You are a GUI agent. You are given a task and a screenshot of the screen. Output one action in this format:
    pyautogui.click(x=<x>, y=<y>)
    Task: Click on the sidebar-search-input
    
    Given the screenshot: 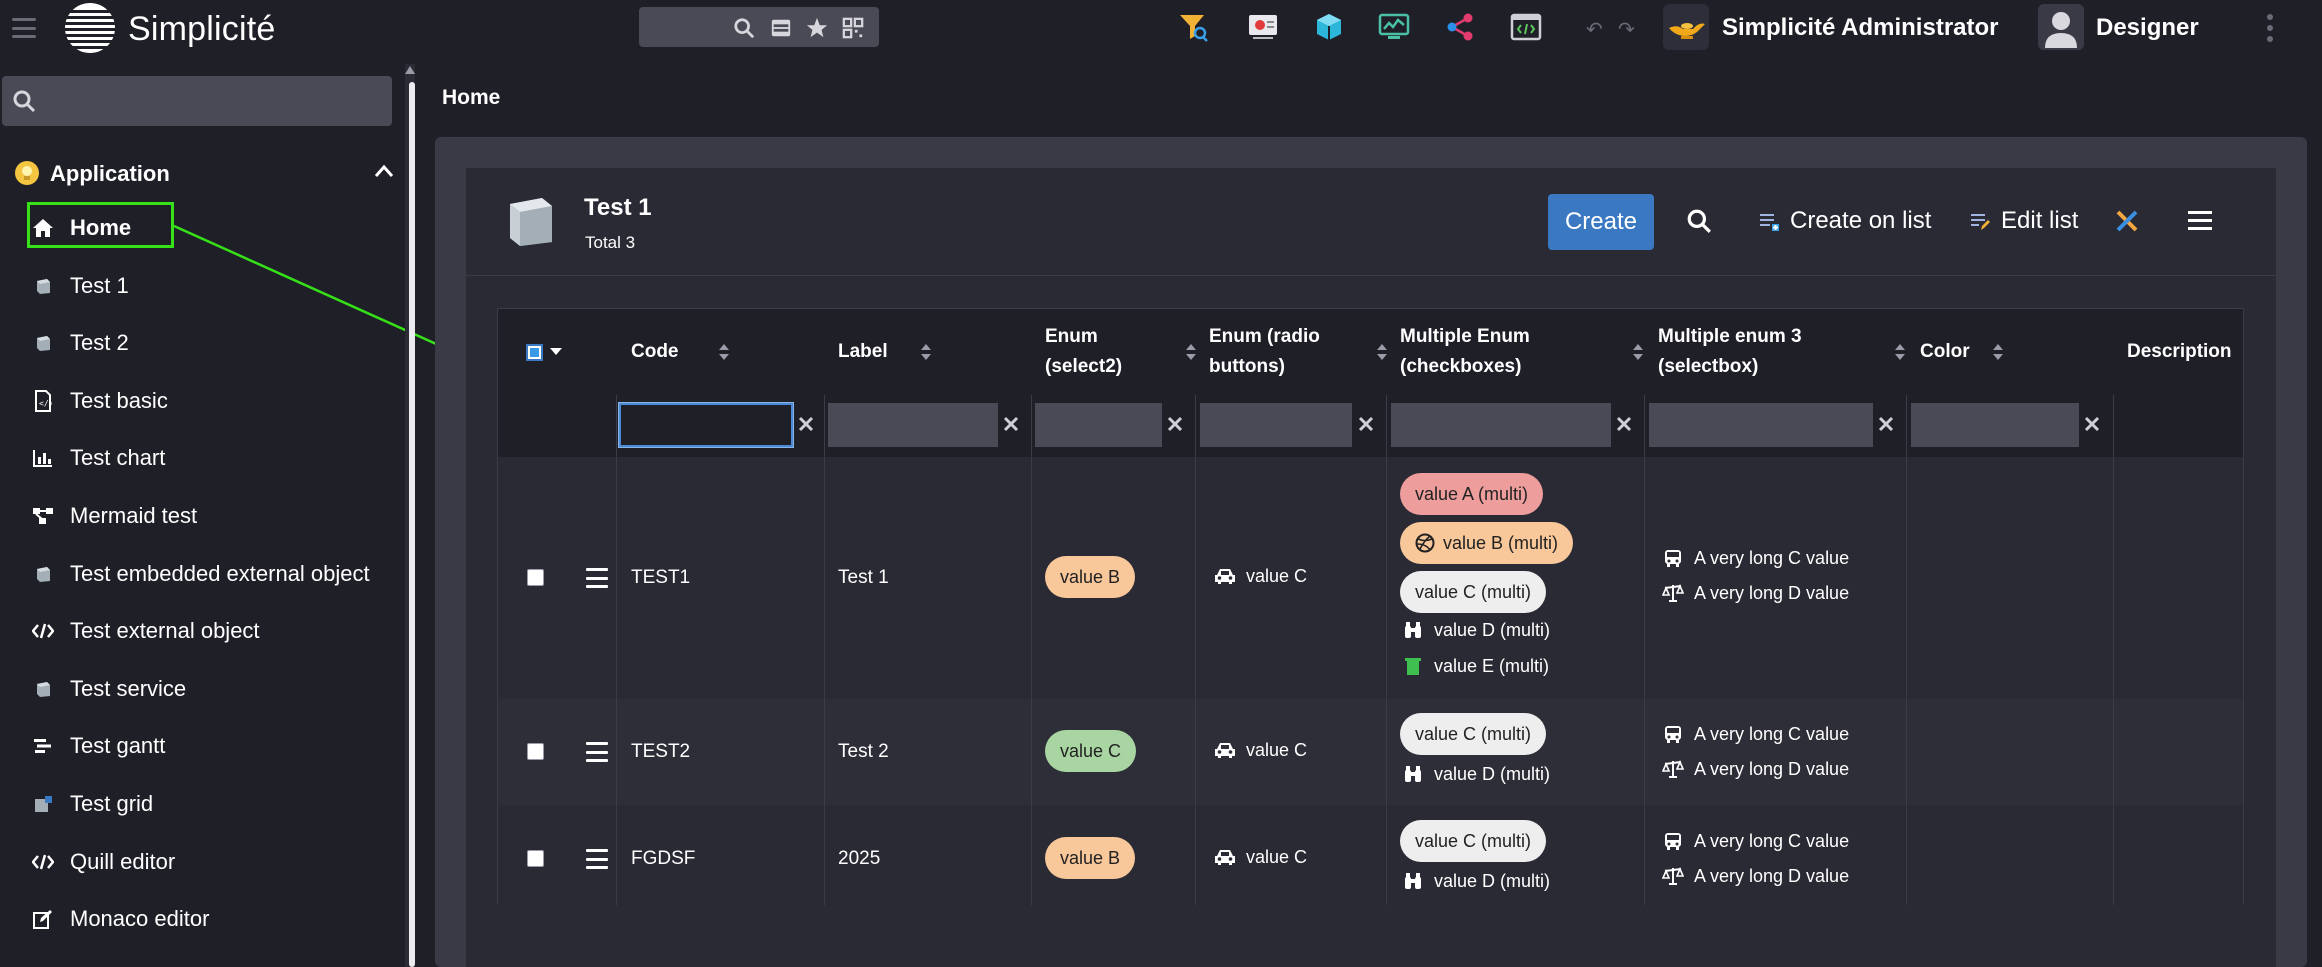 What is the action you would take?
    pyautogui.click(x=211, y=101)
    